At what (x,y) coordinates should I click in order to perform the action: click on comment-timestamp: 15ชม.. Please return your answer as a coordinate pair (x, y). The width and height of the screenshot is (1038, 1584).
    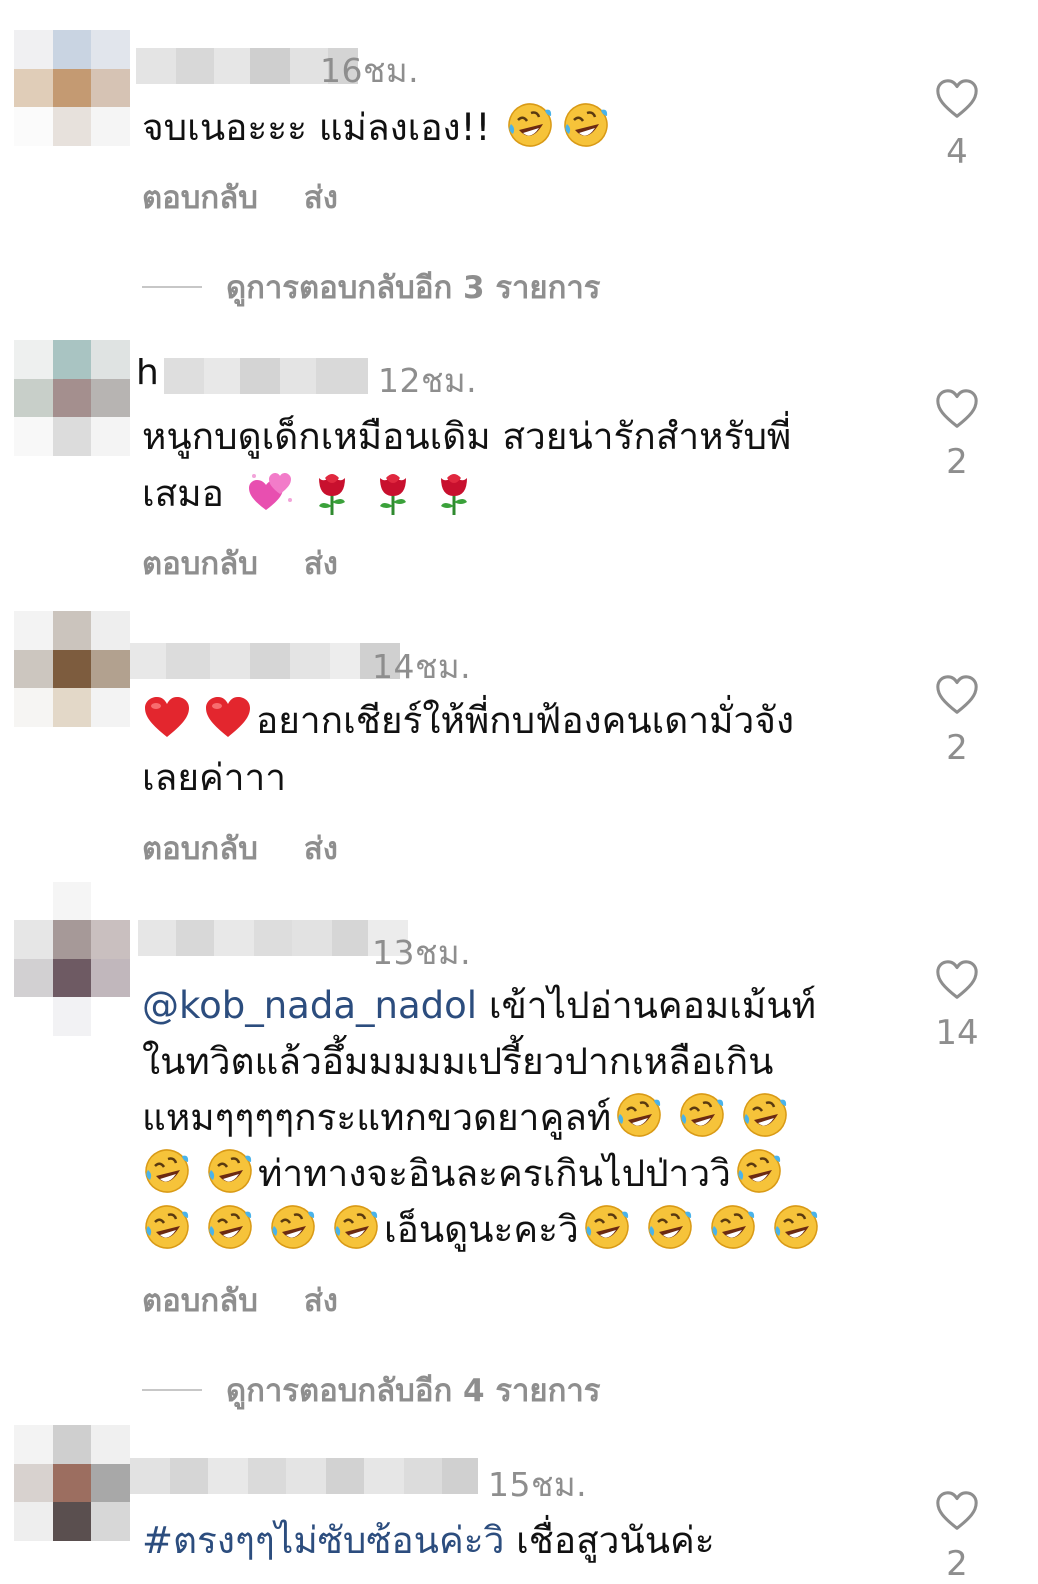
    Looking at the image, I should click on (538, 1484).